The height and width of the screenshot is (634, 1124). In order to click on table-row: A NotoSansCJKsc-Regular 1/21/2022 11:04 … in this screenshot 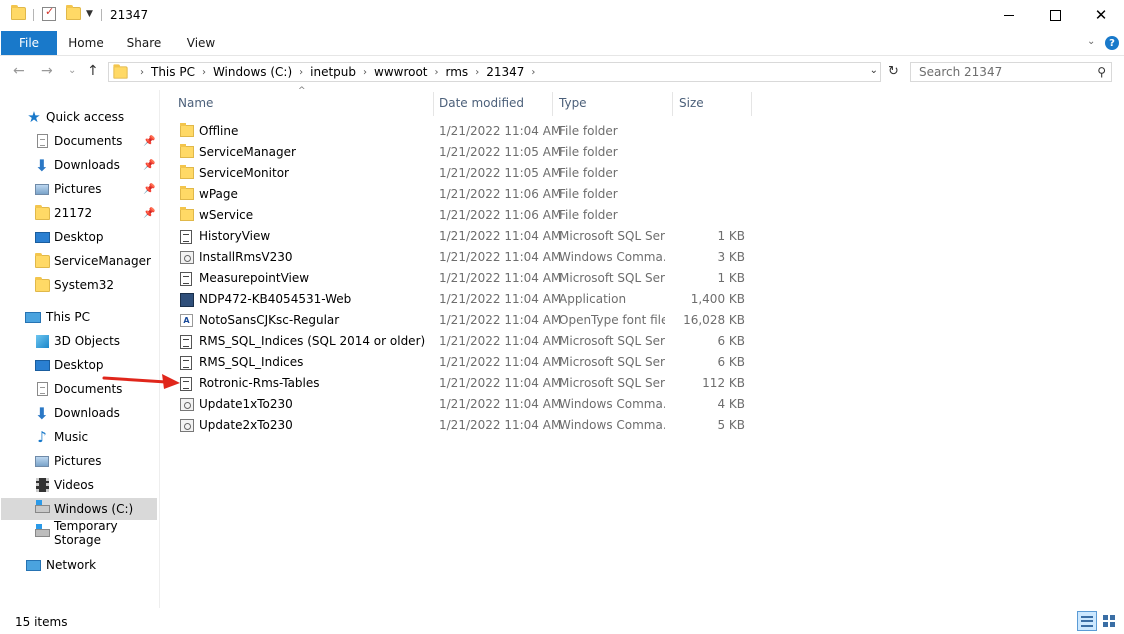, I will do `click(464, 320)`.